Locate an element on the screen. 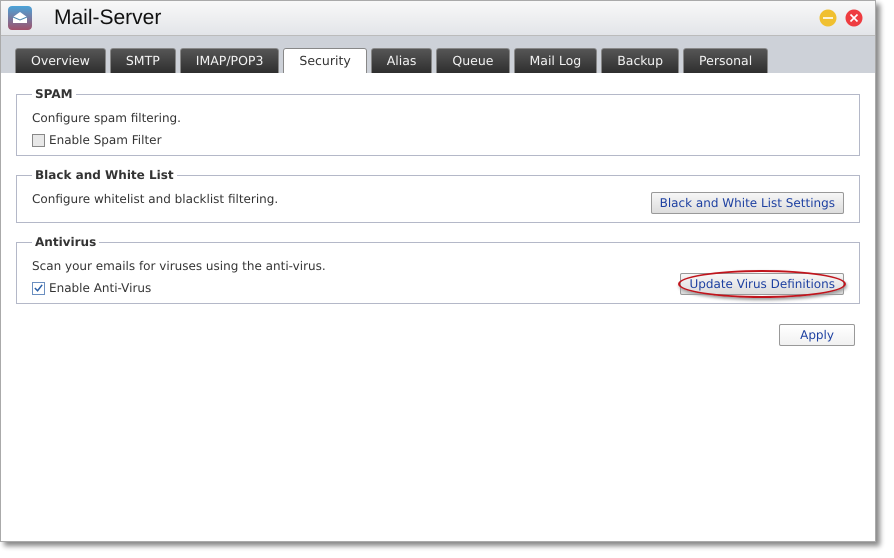 The image size is (894, 558). section-description: Configure whitelist and blacklist filtering. is located at coordinates (155, 199).